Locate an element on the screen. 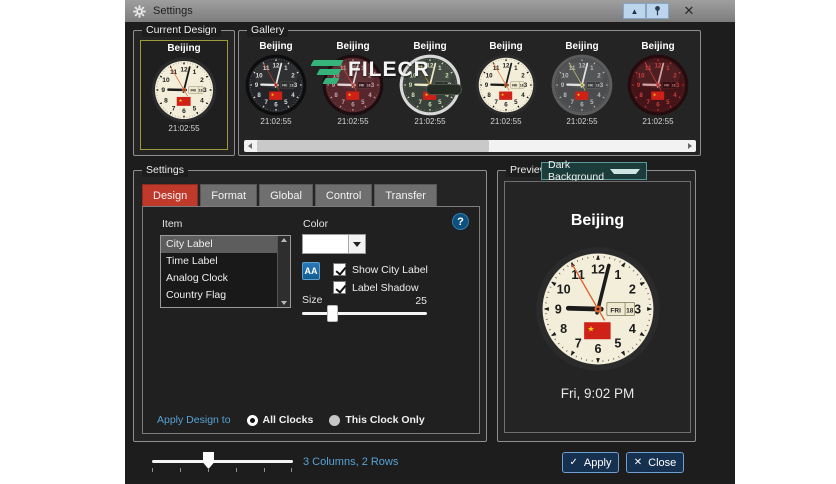 The width and height of the screenshot is (836, 484). svg-text: 5 is located at coordinates (286, 102).